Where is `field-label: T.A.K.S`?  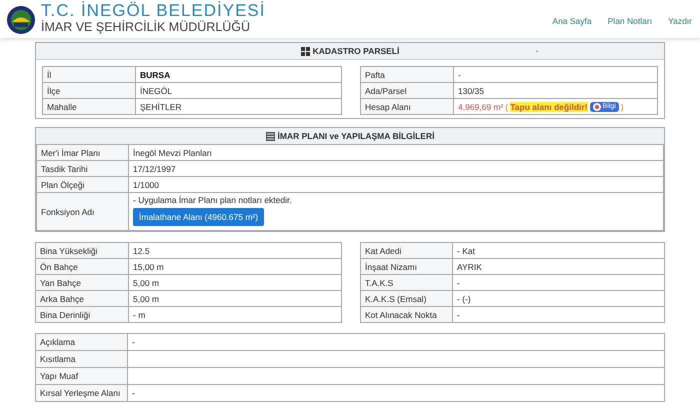
field-label: T.A.K.S is located at coordinates (406, 282).